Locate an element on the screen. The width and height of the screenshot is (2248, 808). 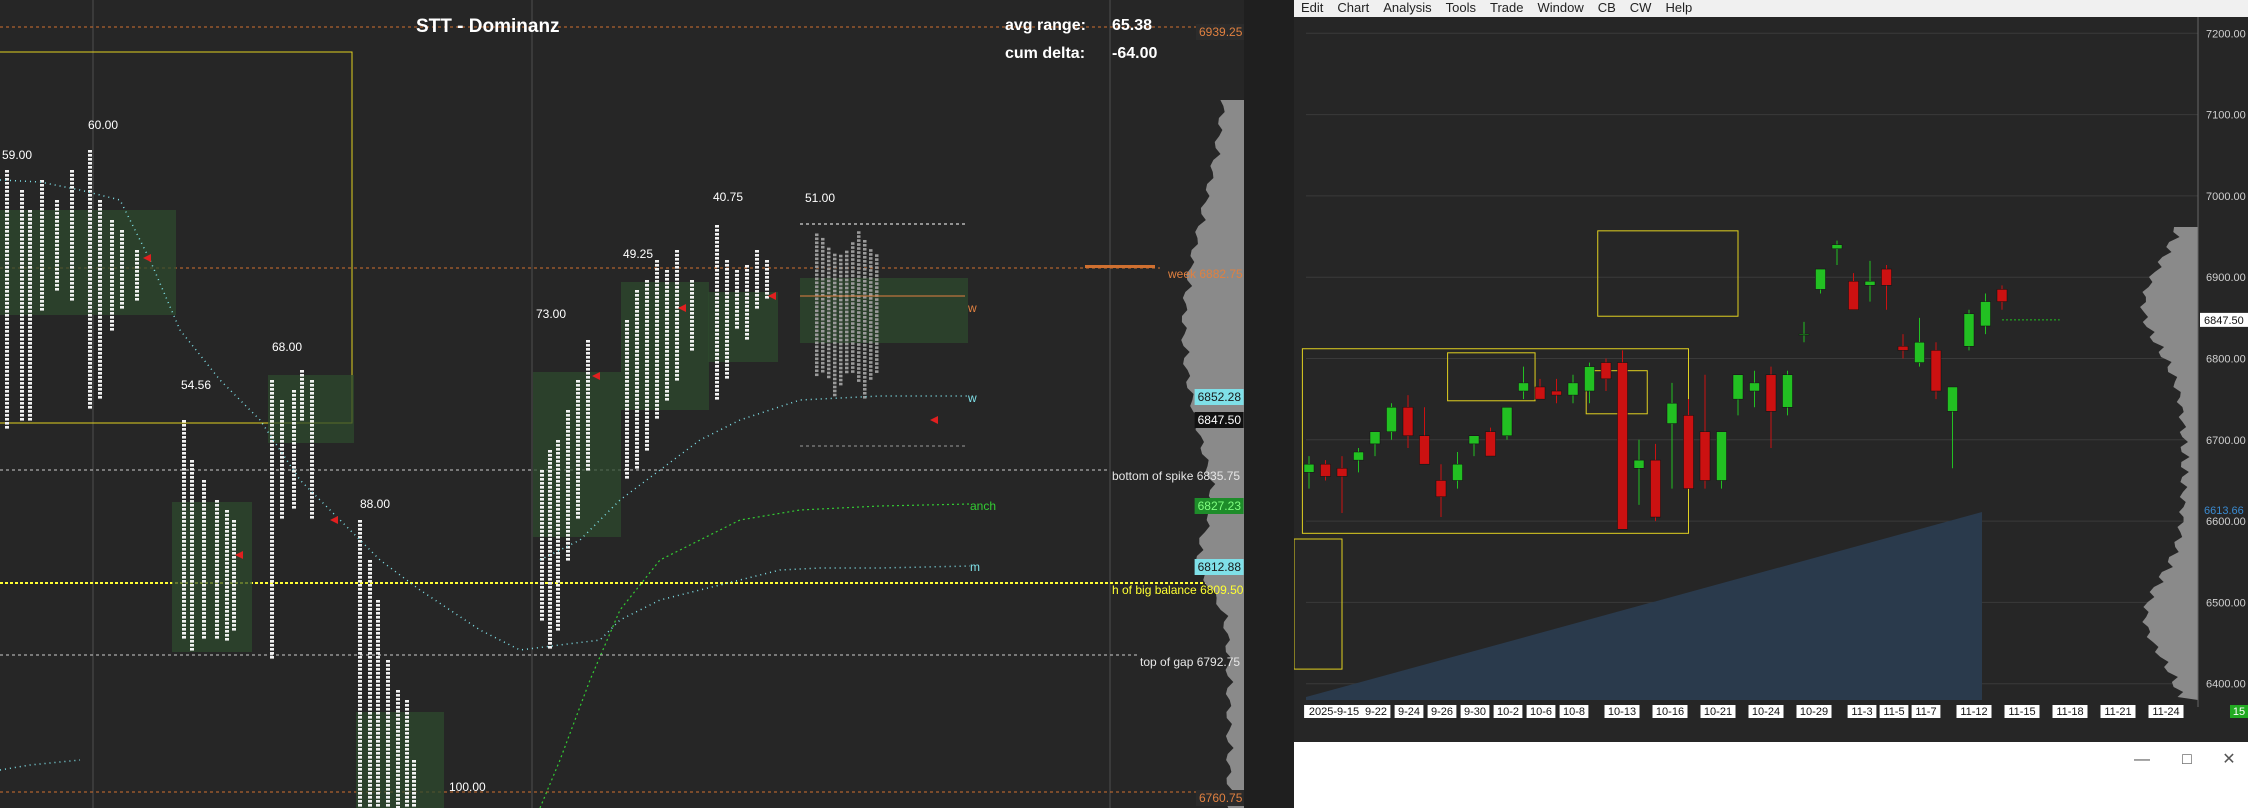
menu-chart: Chart is located at coordinates (1353, 8).